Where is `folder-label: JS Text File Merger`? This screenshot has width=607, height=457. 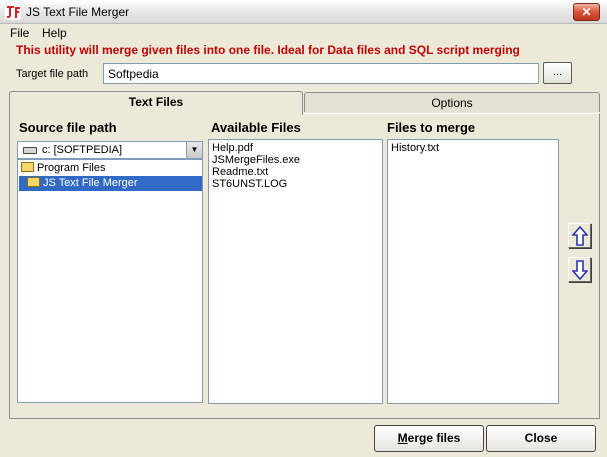
folder-label: JS Text File Merger is located at coordinates (90, 183).